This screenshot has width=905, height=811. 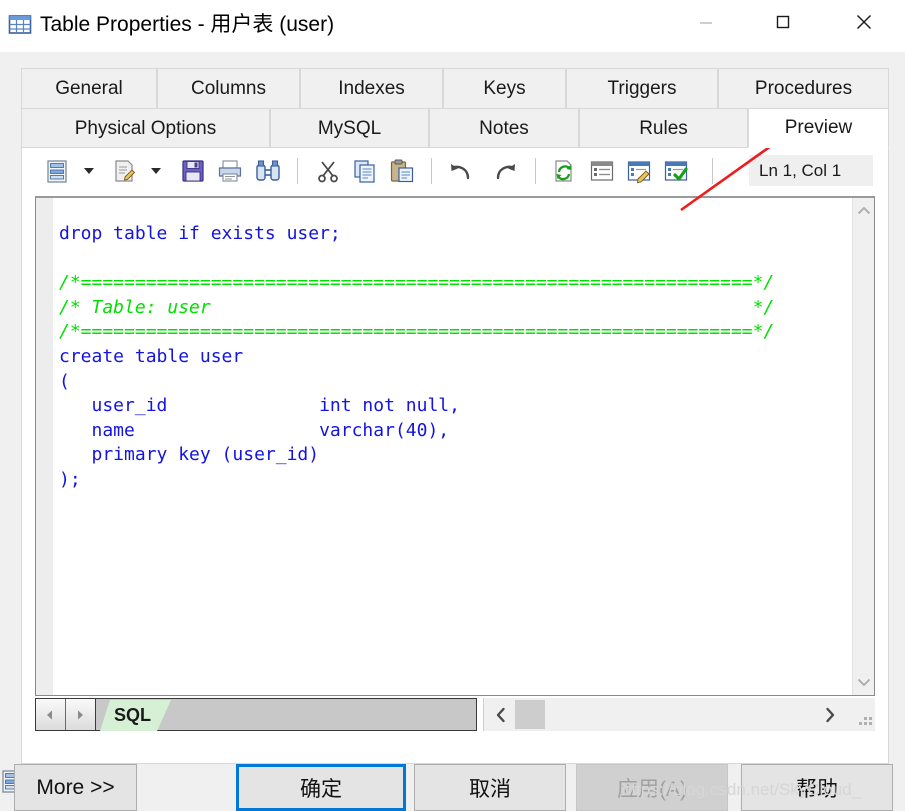 What do you see at coordinates (863, 22) in the screenshot?
I see `close-icon` at bounding box center [863, 22].